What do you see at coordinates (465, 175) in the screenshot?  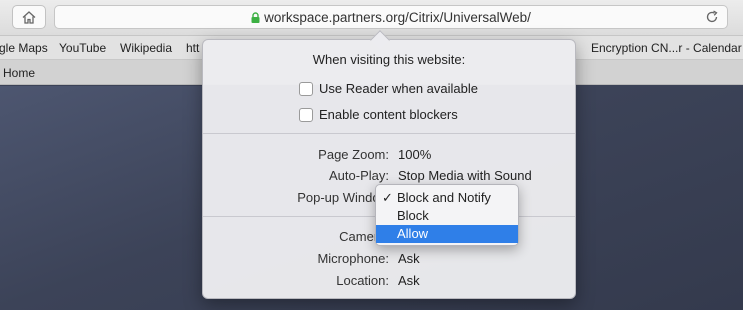 I see `auto-play-value: Stop Media with Sound` at bounding box center [465, 175].